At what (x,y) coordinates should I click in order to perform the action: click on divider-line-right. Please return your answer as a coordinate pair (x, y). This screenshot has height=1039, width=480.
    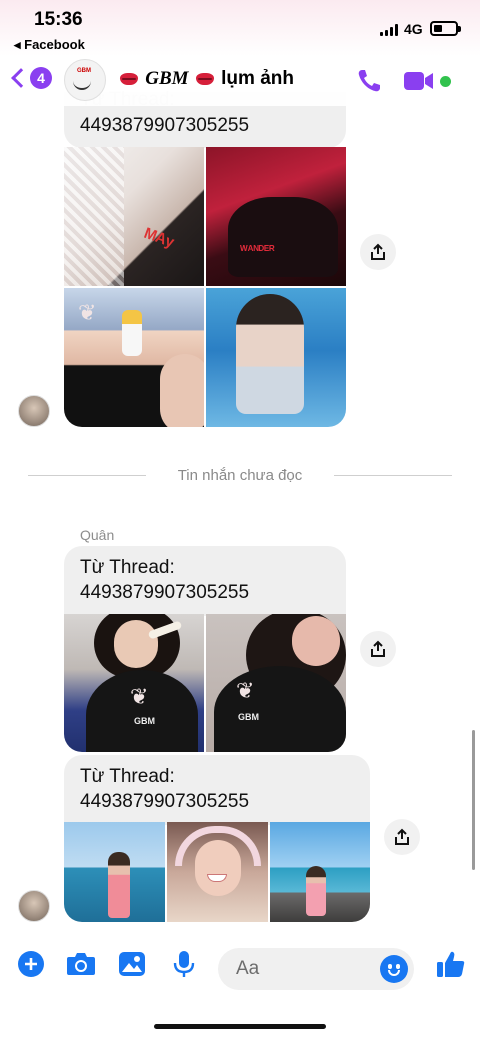
    Looking at the image, I should click on (393, 475).